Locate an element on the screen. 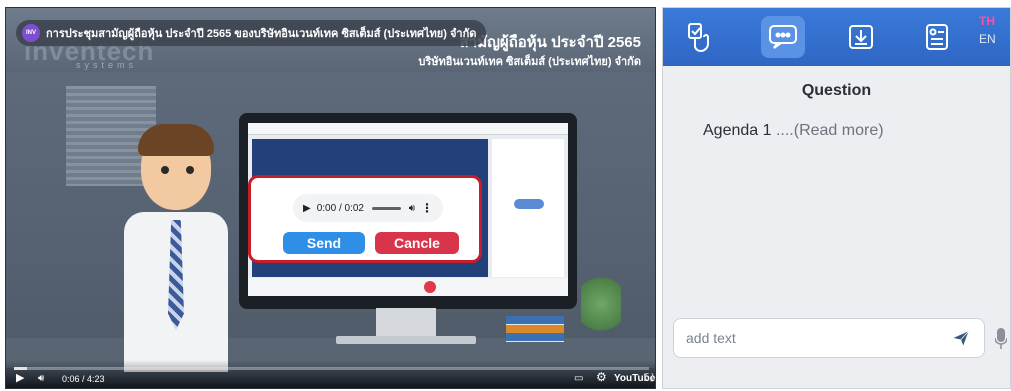 The height and width of the screenshot is (391, 1011). send-icon is located at coordinates (961, 338).